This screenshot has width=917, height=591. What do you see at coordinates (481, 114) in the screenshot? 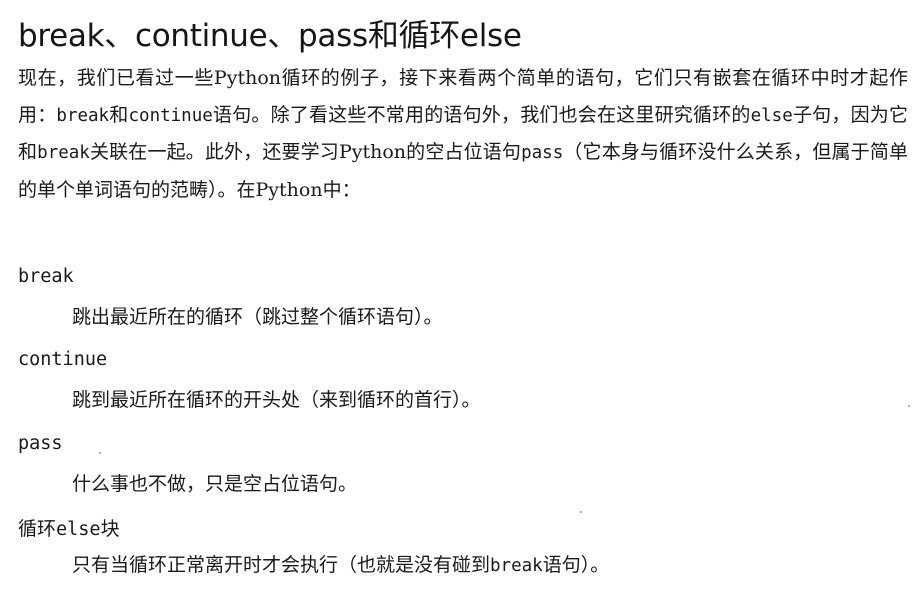
I see `intro-text-3: 语句。除了看这些不常用的语句外，我们也会在这里研究循环的` at bounding box center [481, 114].